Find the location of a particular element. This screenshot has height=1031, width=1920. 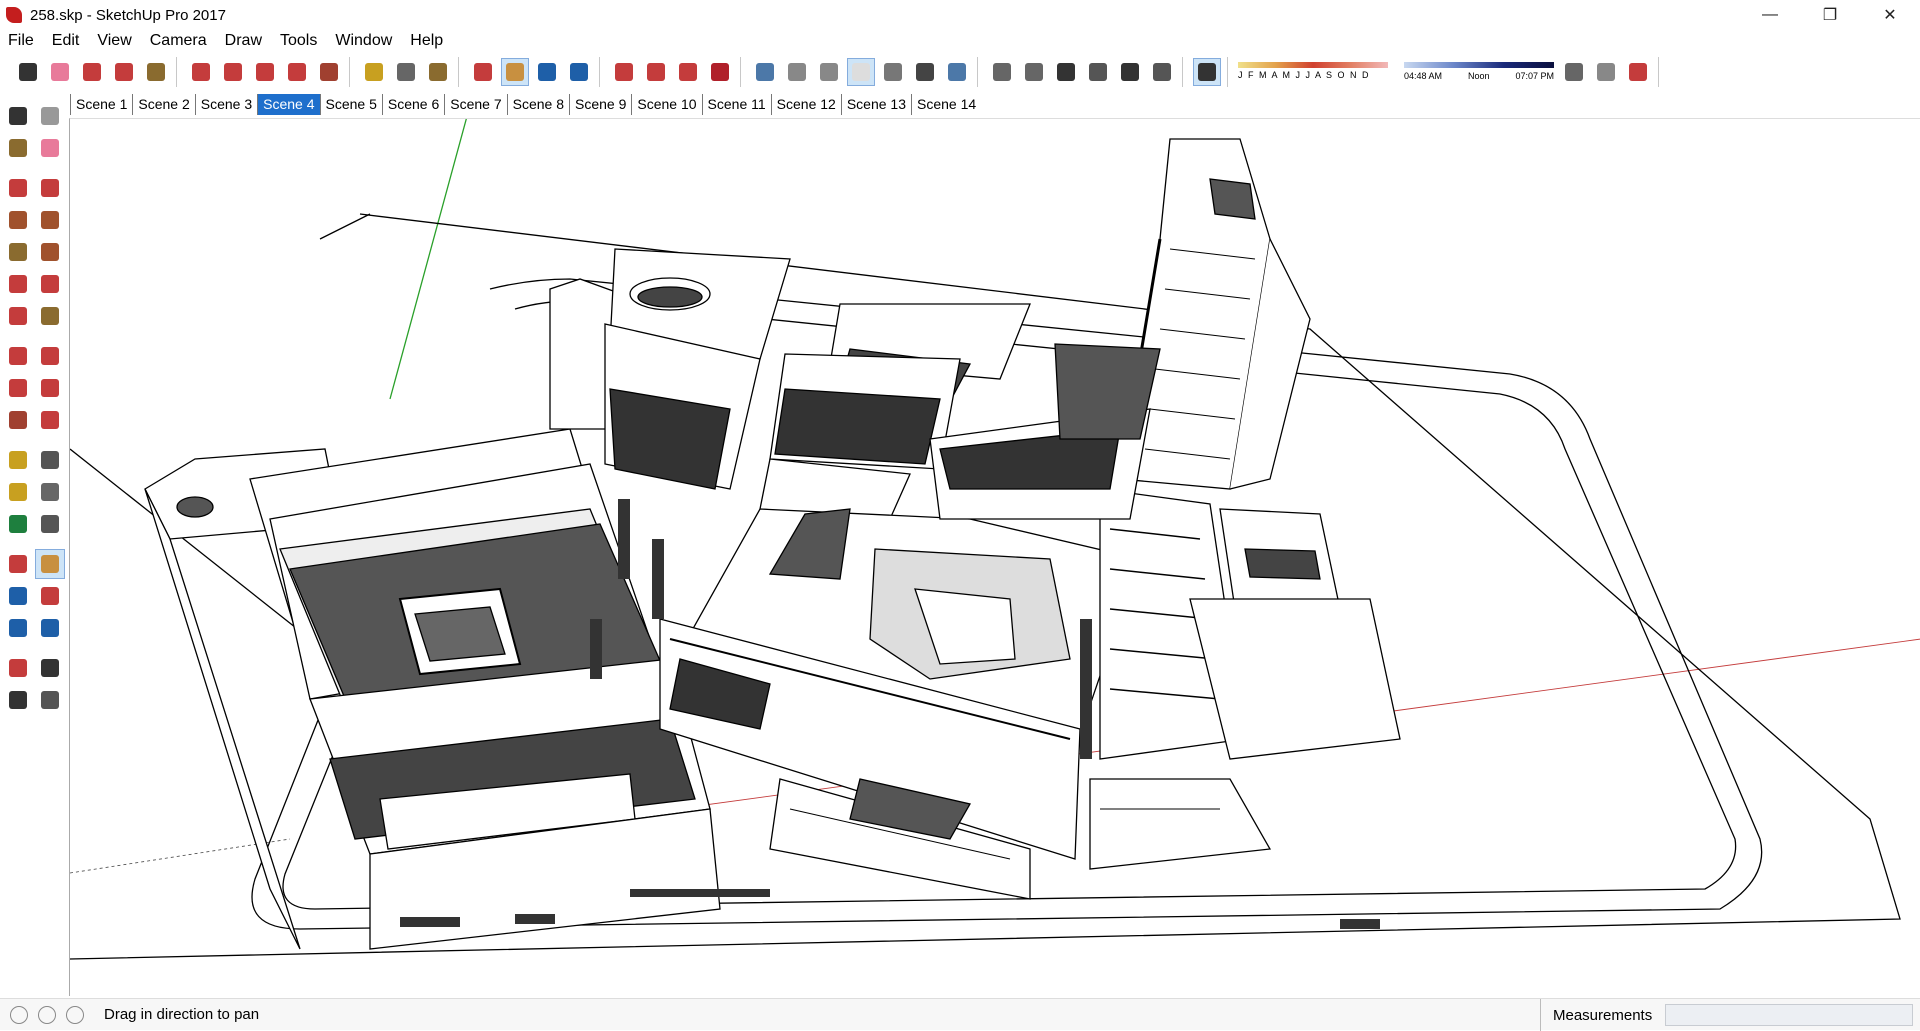

tape-measure-button is located at coordinates (374, 72).